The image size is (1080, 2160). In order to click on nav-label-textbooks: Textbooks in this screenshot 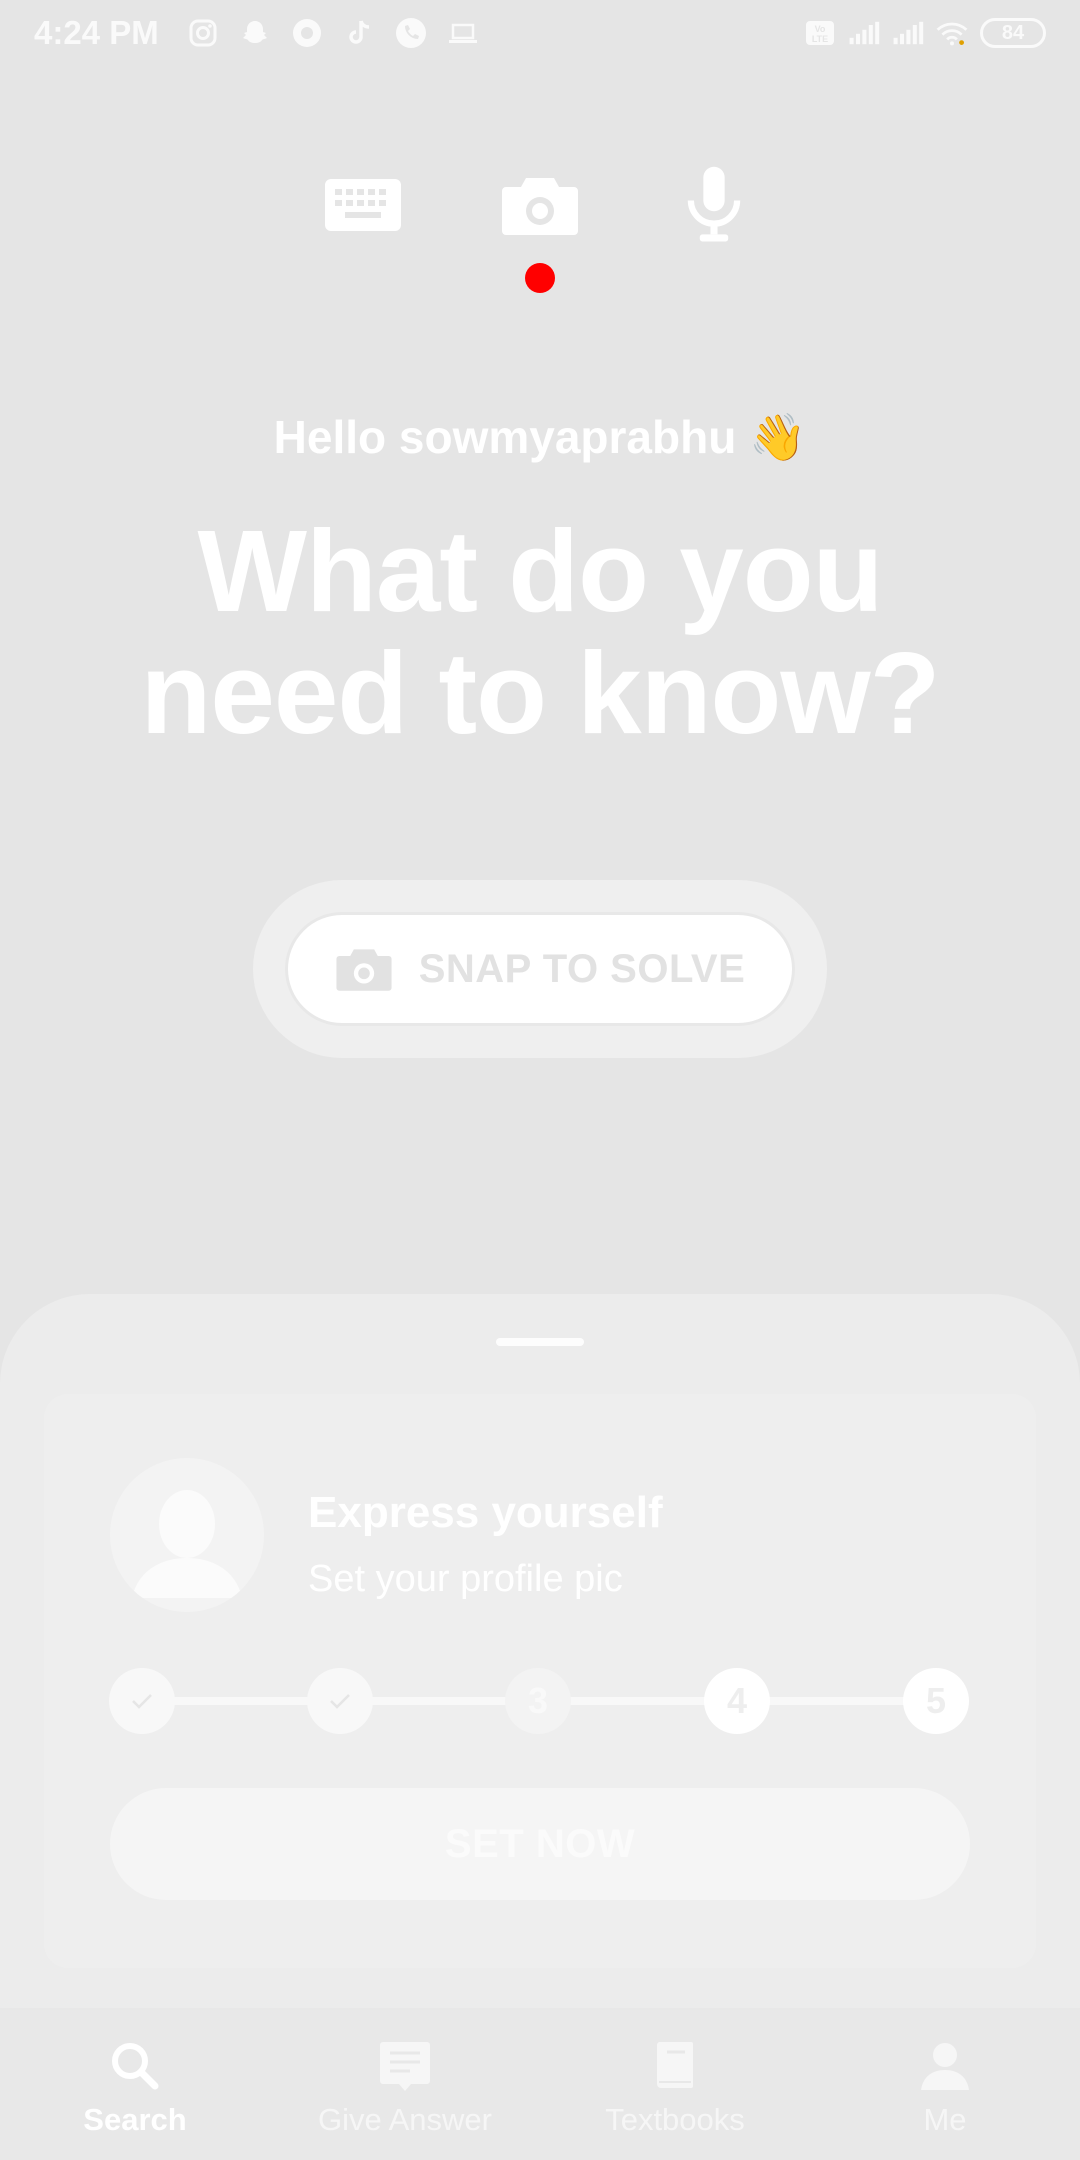, I will do `click(675, 2119)`.